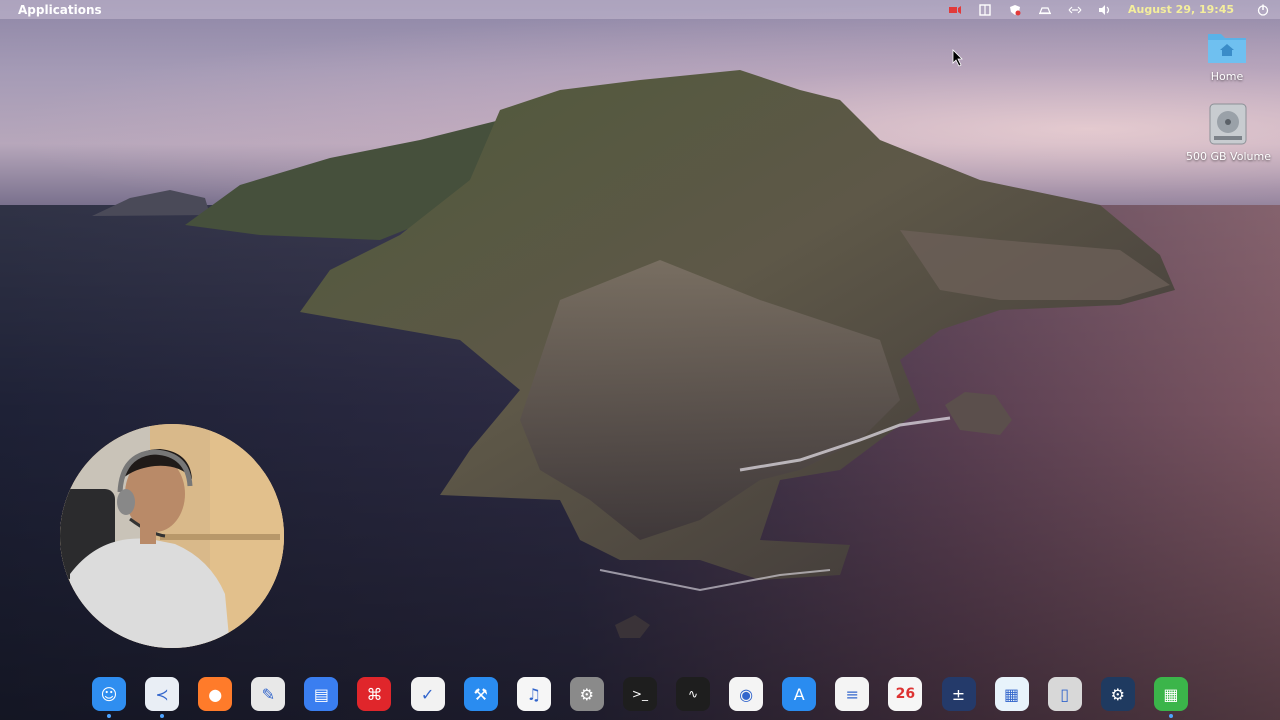 This screenshot has height=720, width=1280. I want to click on steam-icon: ⚙, so click(1117, 694).